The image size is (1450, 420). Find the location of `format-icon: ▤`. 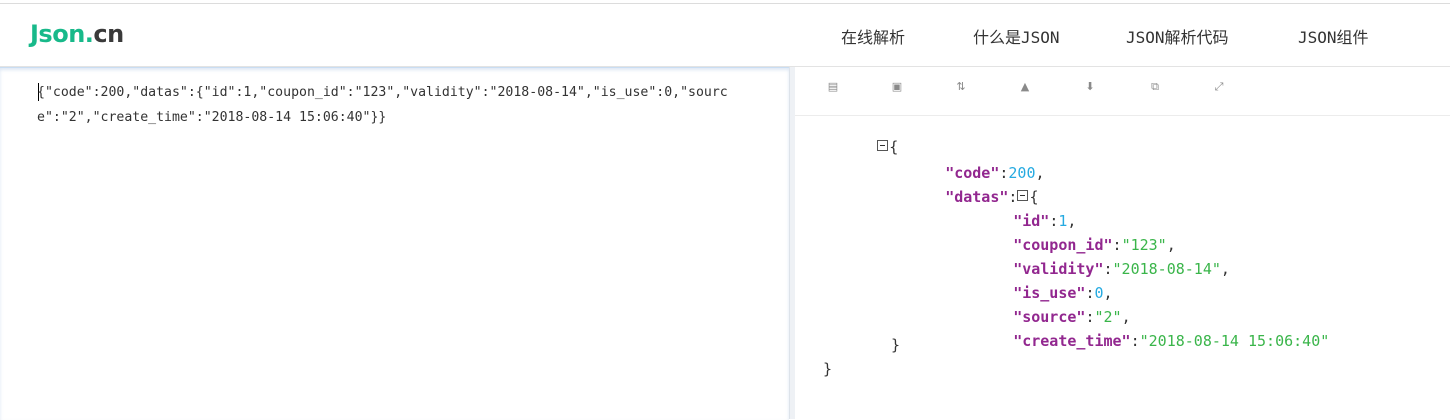

format-icon: ▤ is located at coordinates (833, 87).